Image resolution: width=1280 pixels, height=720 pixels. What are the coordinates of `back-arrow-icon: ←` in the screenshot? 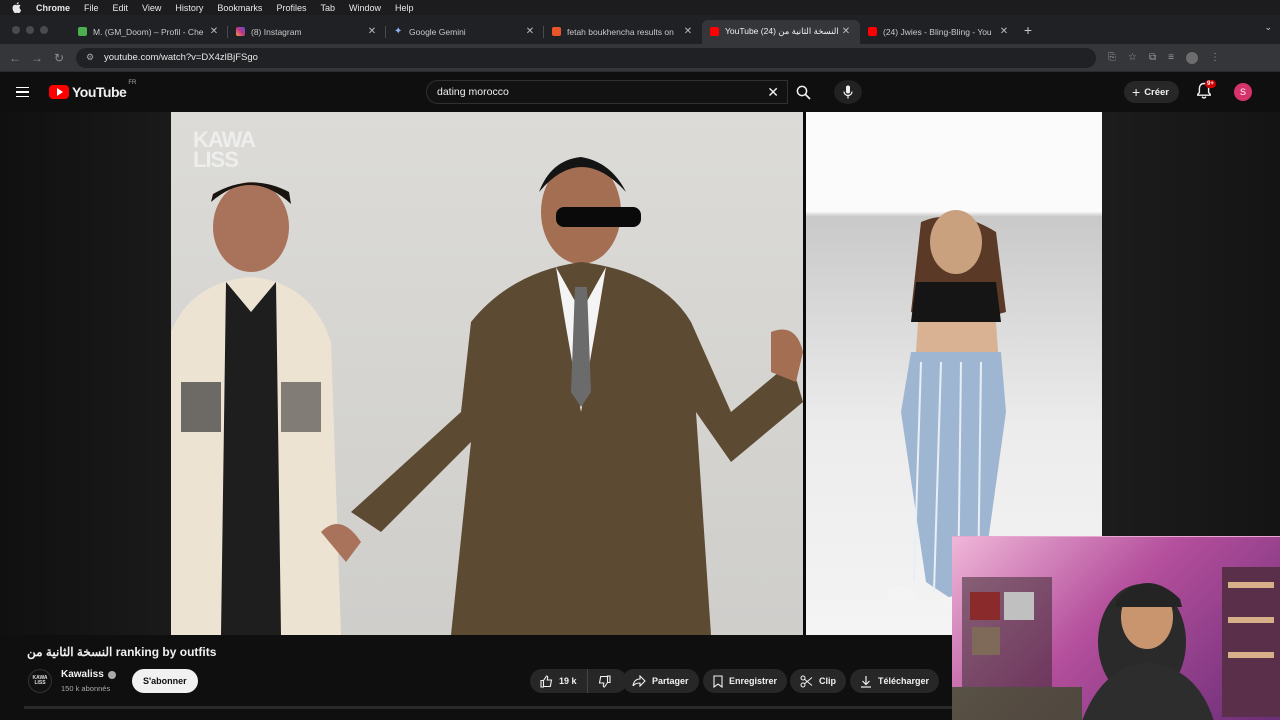 It's located at (15, 58).